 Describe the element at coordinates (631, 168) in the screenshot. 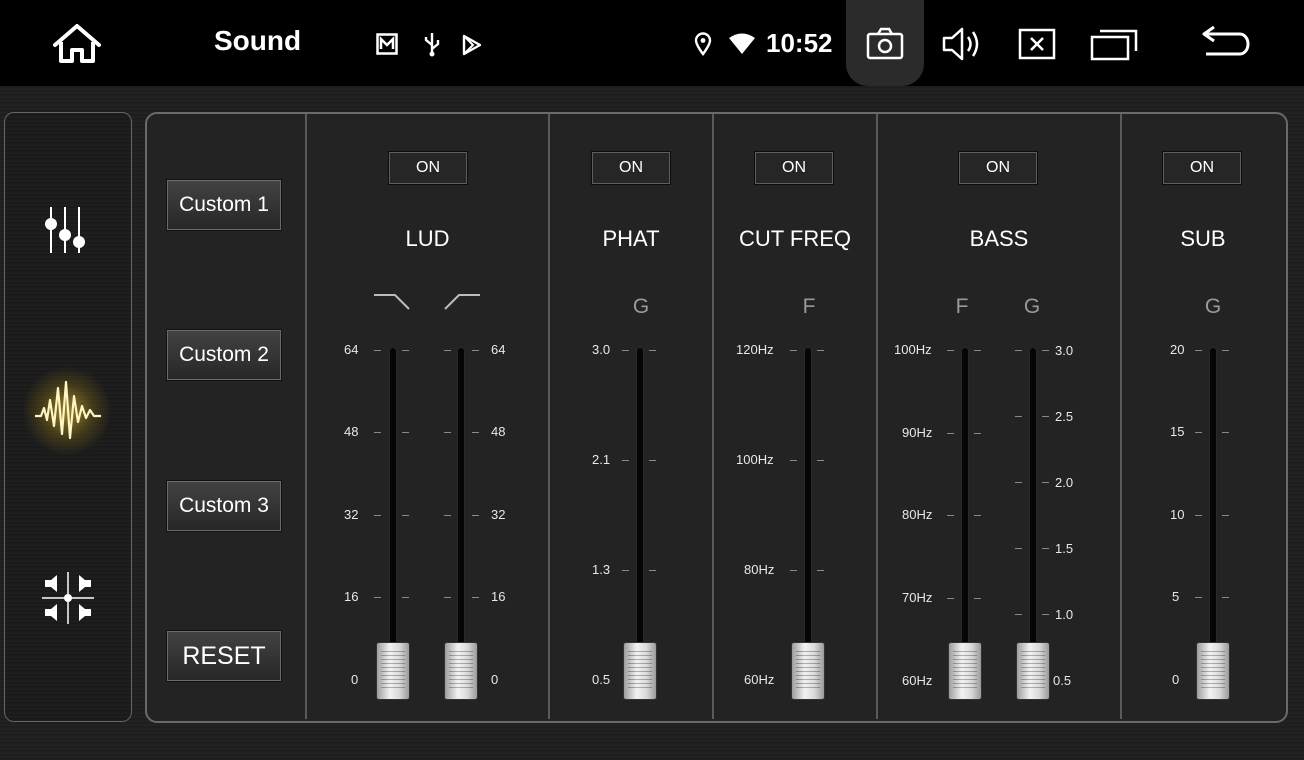

I see `phat-on-toggle: ON` at that location.